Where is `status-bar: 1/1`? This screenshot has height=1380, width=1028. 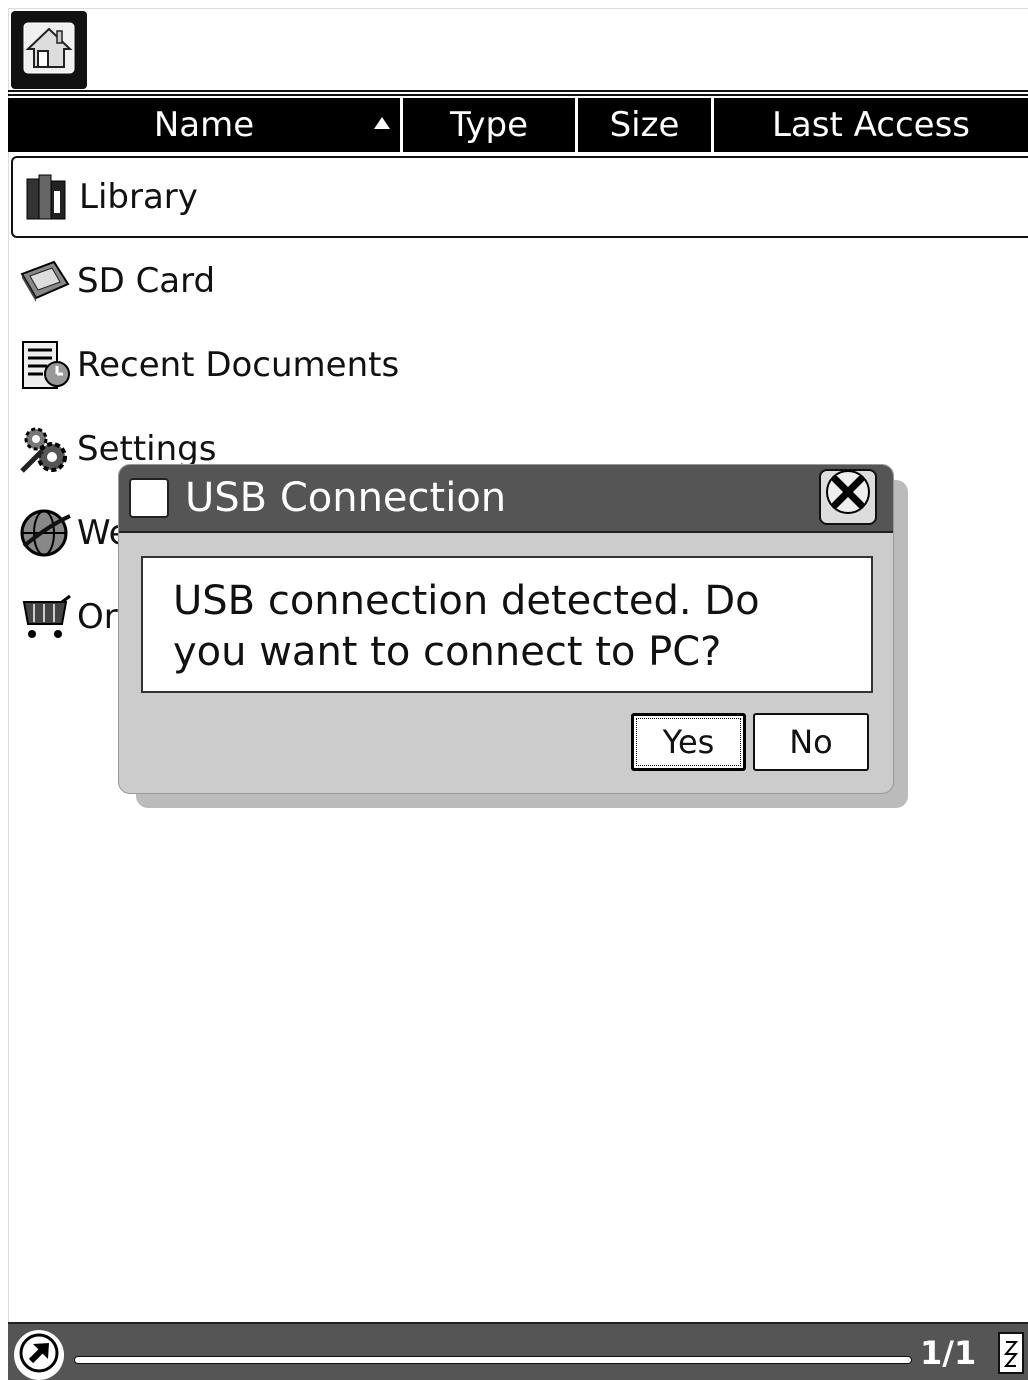 status-bar: 1/1 is located at coordinates (518, 1351).